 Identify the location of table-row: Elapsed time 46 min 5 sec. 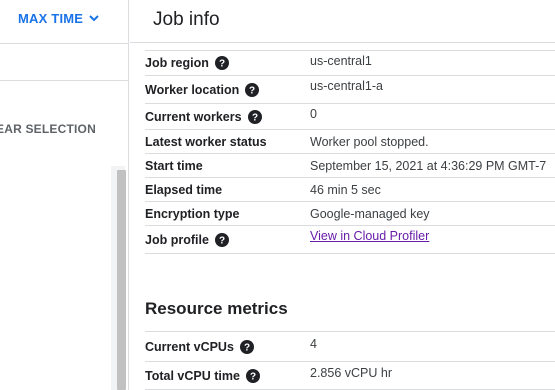
(350, 190).